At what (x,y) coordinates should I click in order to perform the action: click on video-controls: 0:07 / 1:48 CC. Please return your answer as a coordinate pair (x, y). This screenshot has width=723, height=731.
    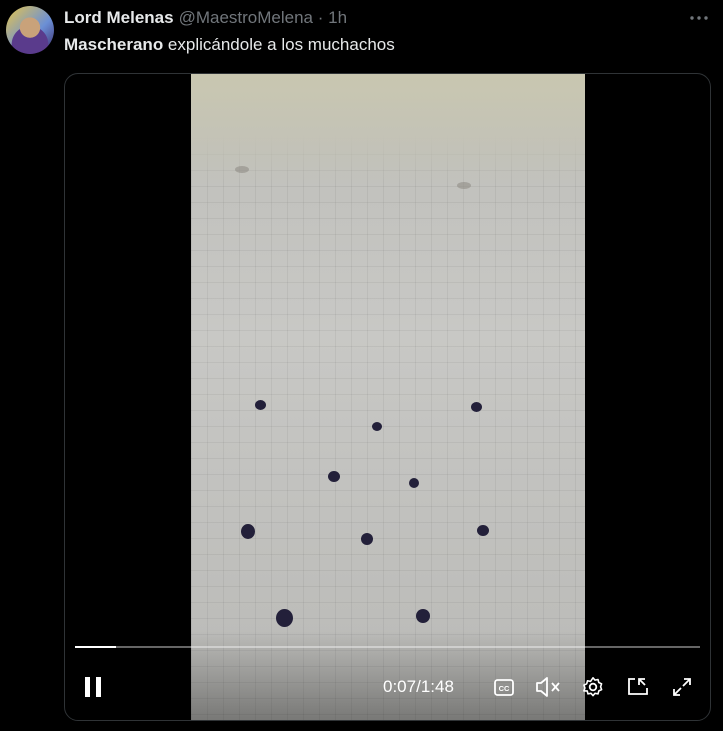
    Looking at the image, I should click on (387, 675).